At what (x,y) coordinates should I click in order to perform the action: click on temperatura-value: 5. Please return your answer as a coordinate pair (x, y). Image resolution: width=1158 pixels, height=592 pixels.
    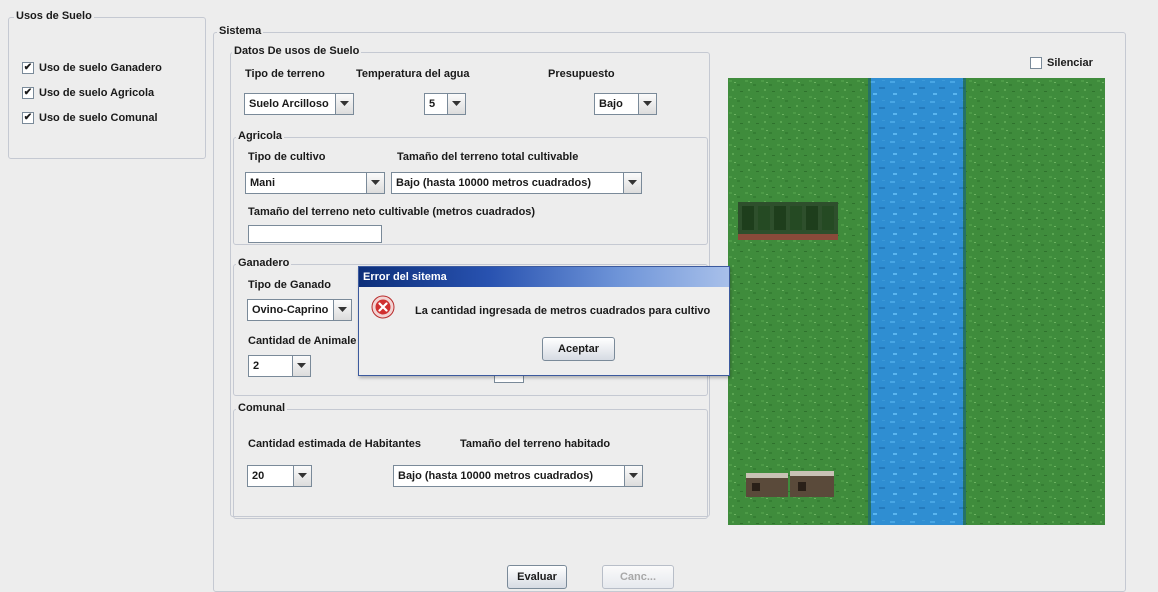
    Looking at the image, I should click on (432, 104).